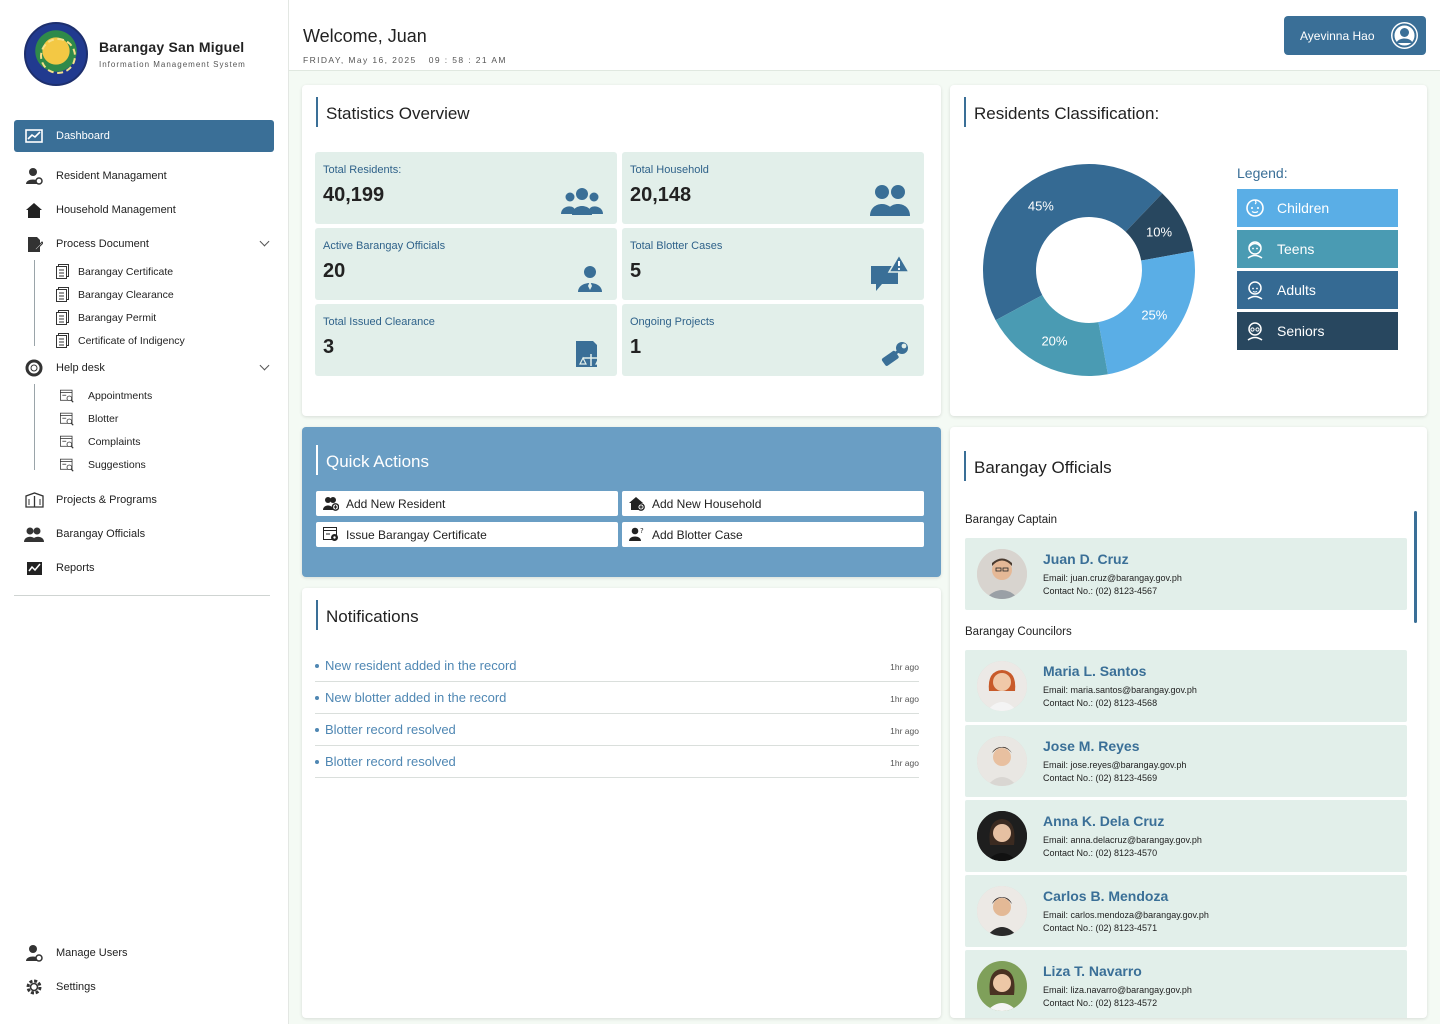  I want to click on legend-children: Children, so click(1317, 208).